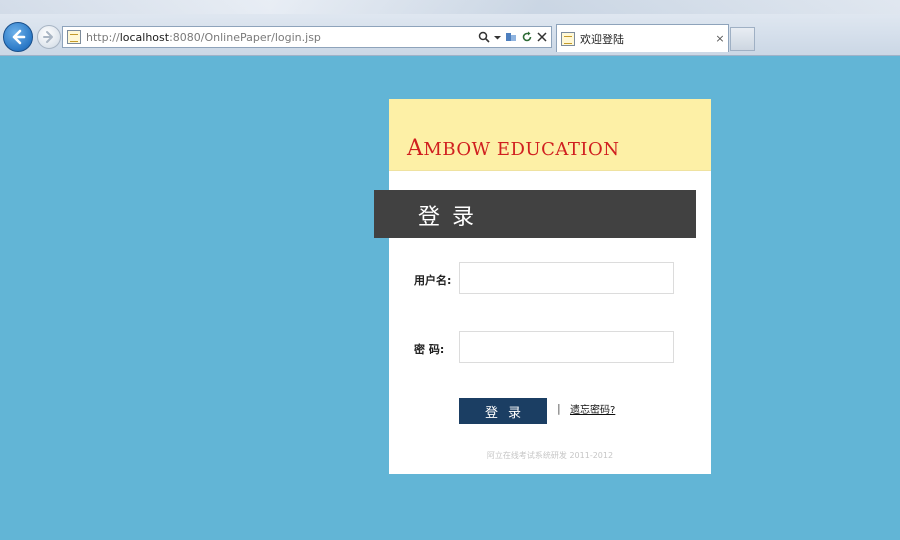 This screenshot has width=900, height=540. What do you see at coordinates (521, 149) in the screenshot?
I see `brand-name: MBOW EDUCATION` at bounding box center [521, 149].